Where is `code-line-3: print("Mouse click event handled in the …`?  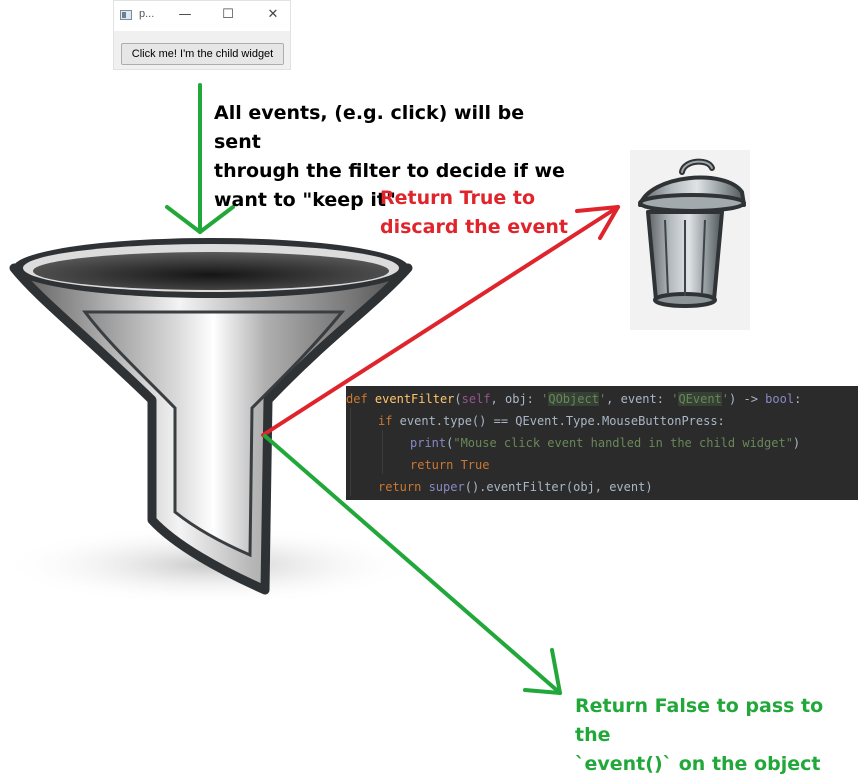 code-line-3: print("Mouse click event handled in the … is located at coordinates (605, 443).